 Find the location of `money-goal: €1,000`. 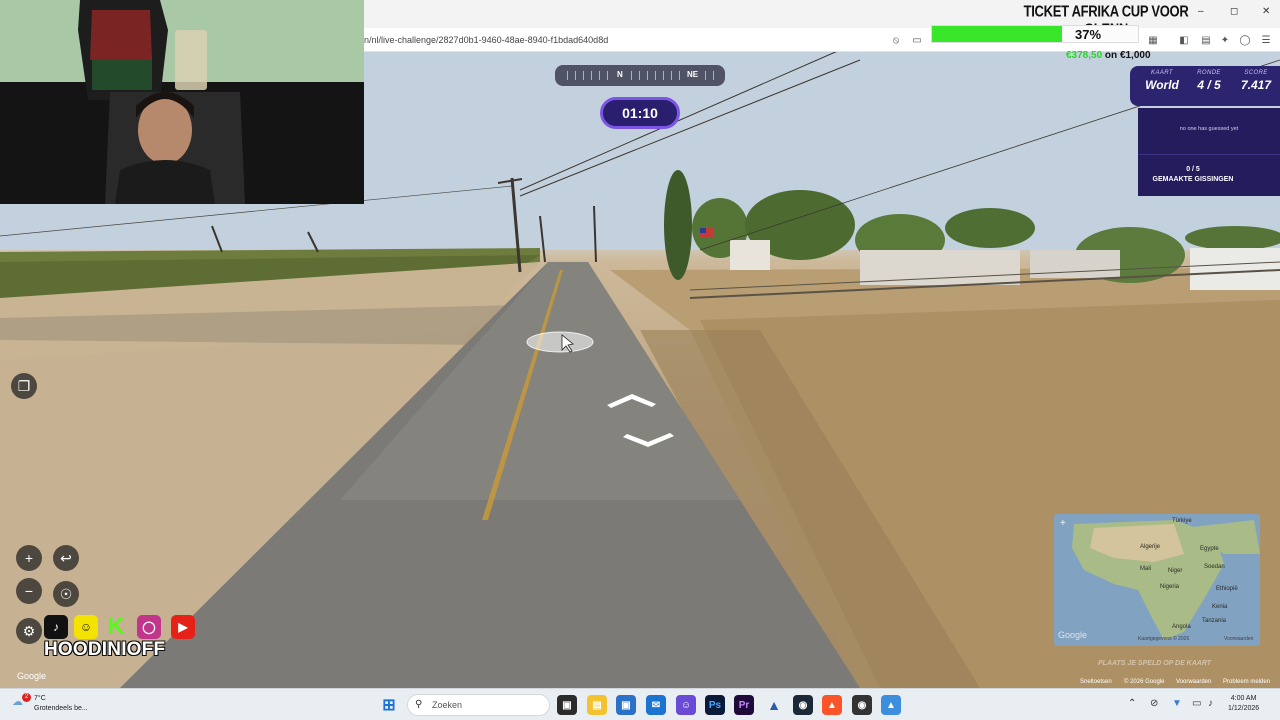

money-goal: €1,000 is located at coordinates (1135, 55).